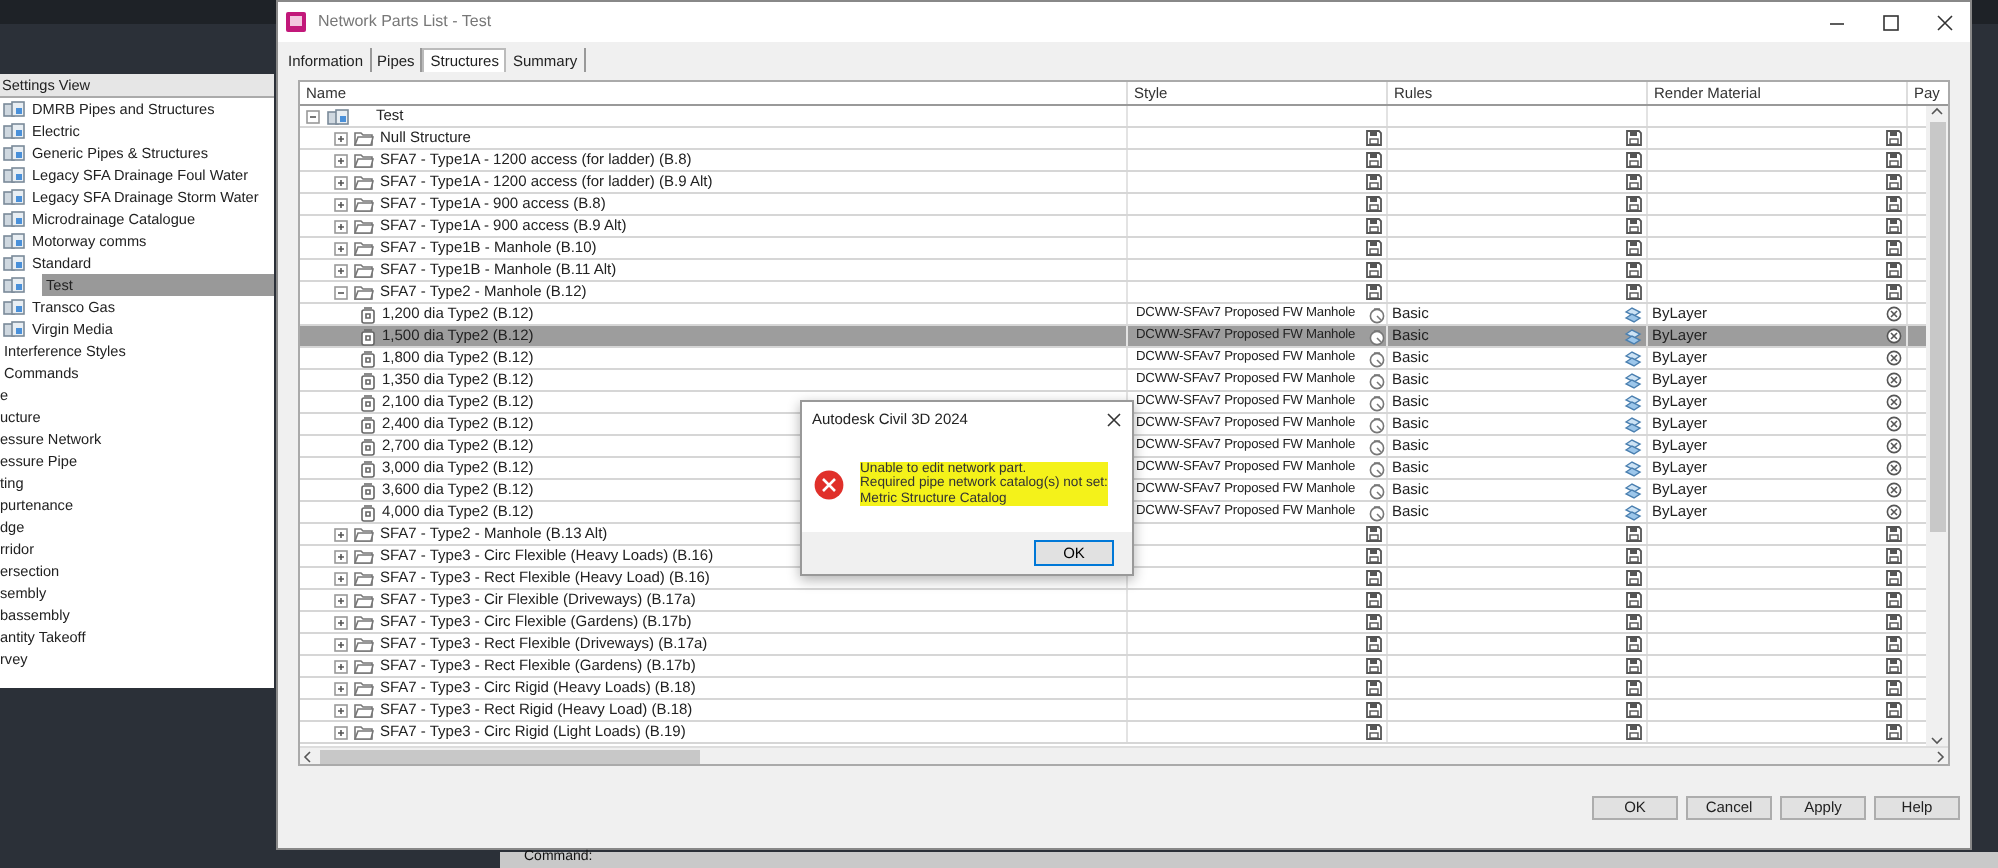 Image resolution: width=1998 pixels, height=868 pixels. What do you see at coordinates (1940, 756) in the screenshot?
I see `scroll-right-icon` at bounding box center [1940, 756].